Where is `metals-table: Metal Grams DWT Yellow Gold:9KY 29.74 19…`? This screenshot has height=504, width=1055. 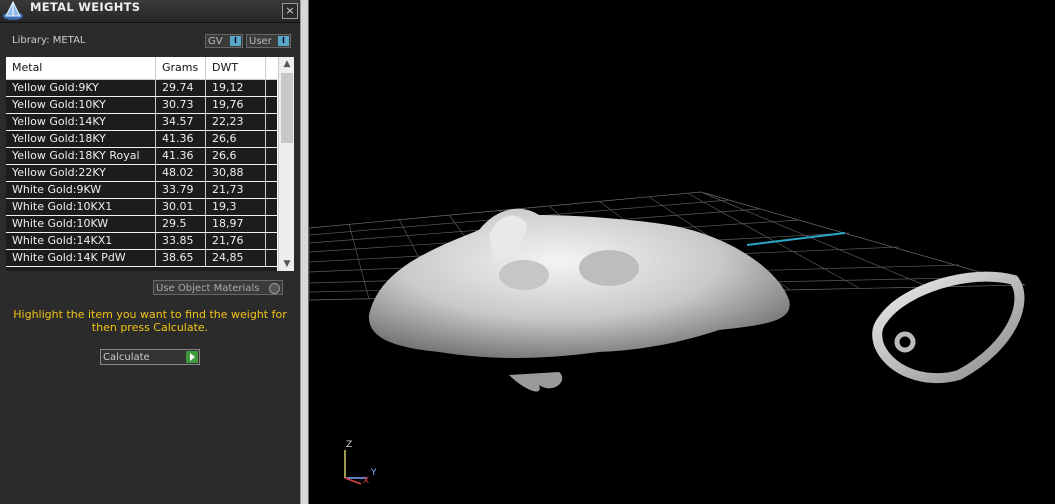 metals-table: Metal Grams DWT Yellow Gold:9KY 29.74 19… is located at coordinates (150, 164).